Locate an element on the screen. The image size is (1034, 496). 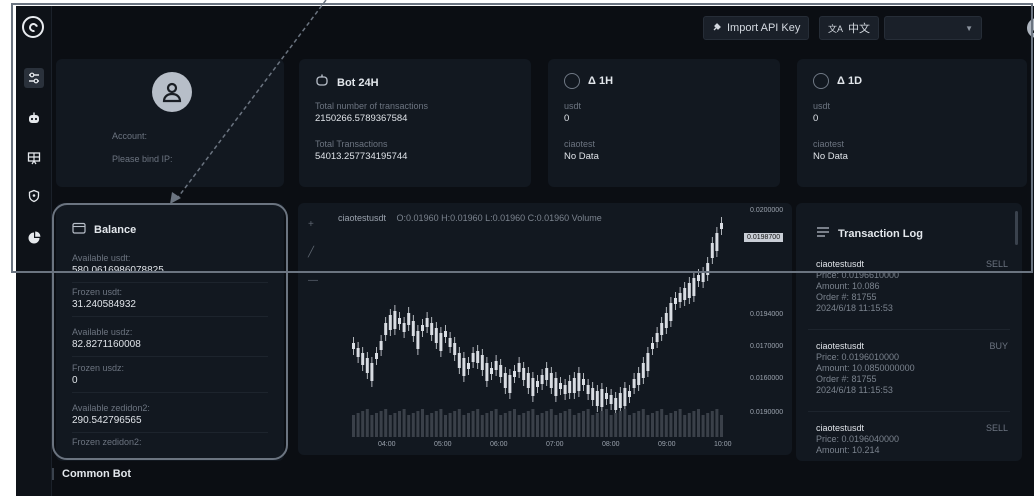
bind-ip-label: Please bind IP: is located at coordinates (142, 159).